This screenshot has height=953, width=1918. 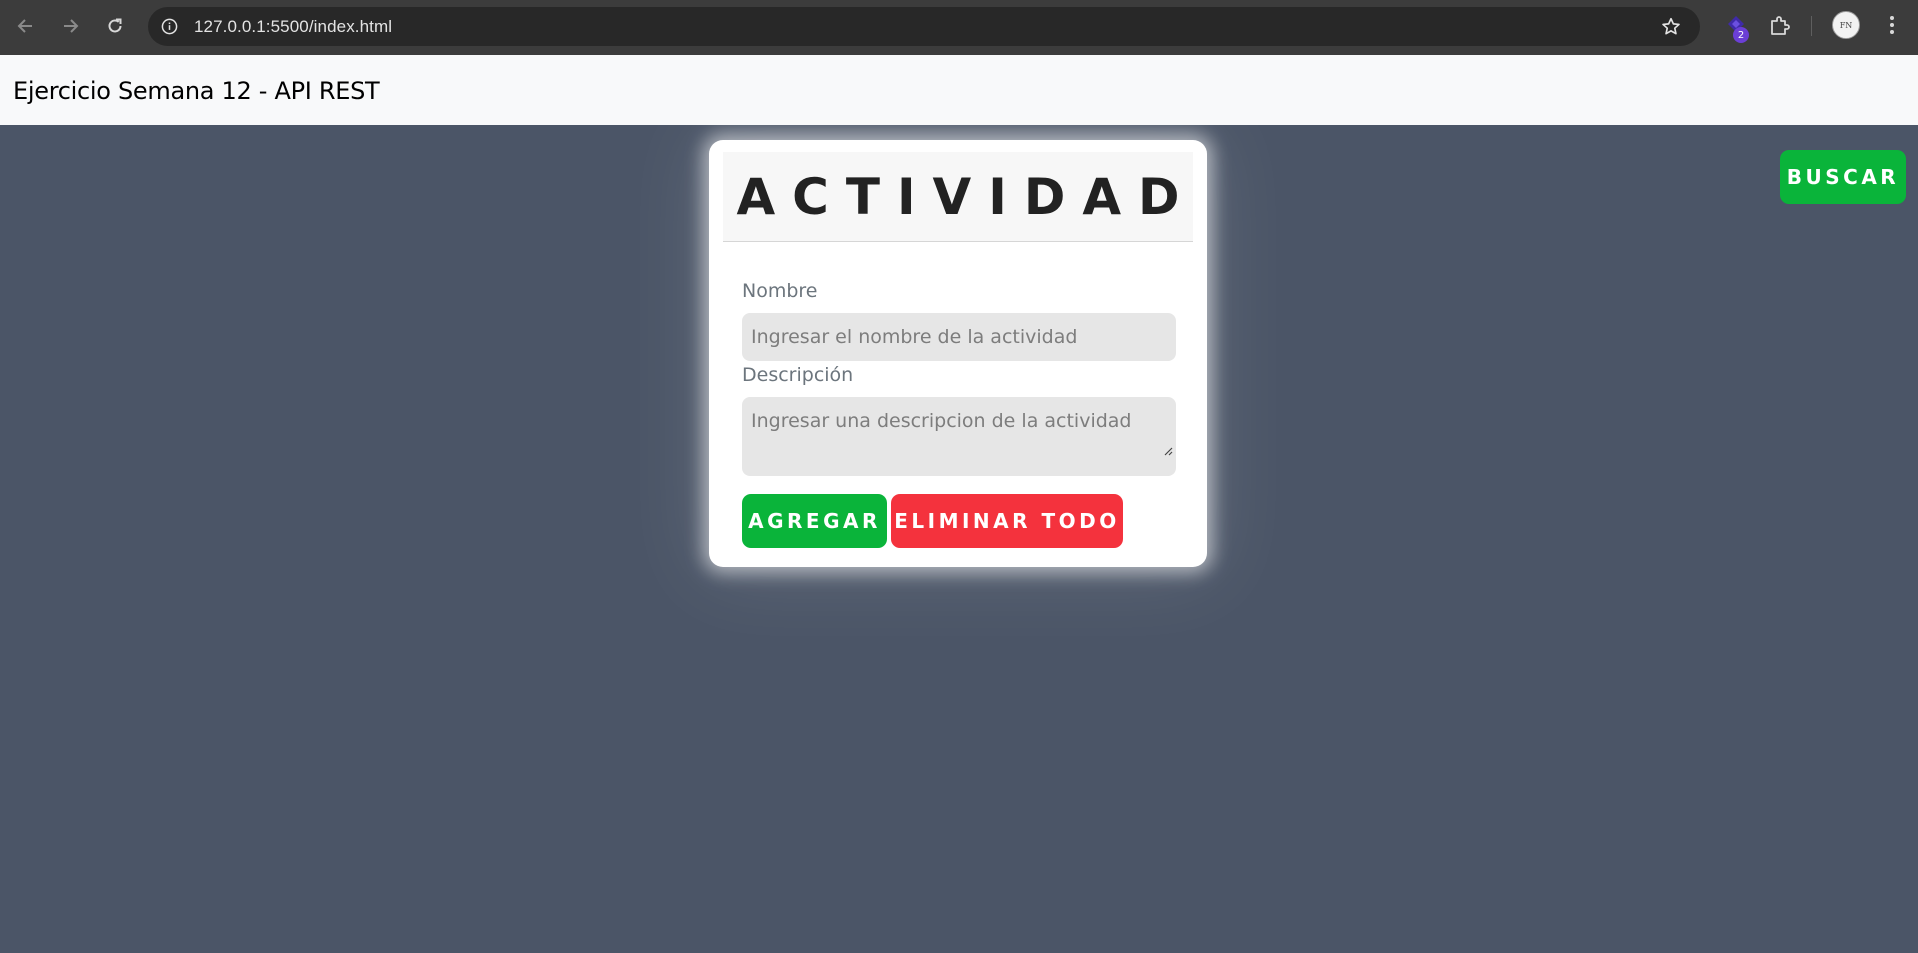 I want to click on arrow-right-icon, so click(x=71, y=26).